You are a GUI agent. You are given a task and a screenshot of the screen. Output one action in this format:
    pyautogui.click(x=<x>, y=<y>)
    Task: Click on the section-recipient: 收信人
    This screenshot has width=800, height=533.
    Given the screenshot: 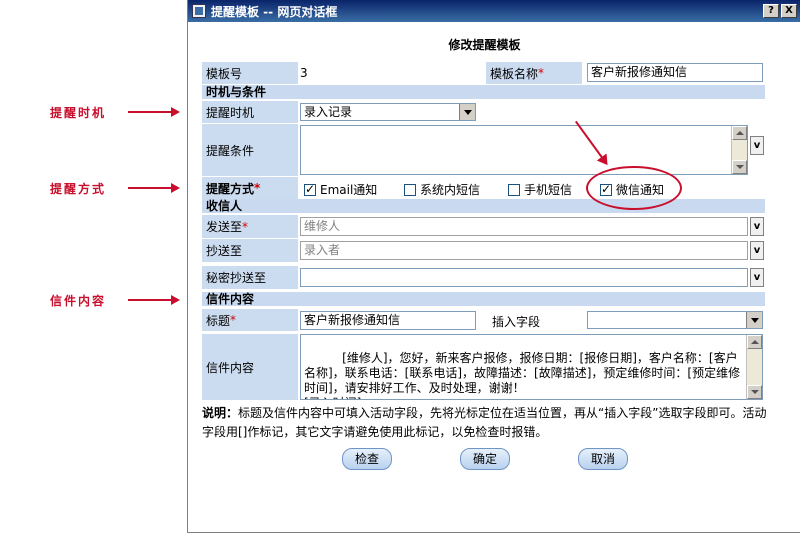 What is the action you would take?
    pyautogui.click(x=483, y=206)
    